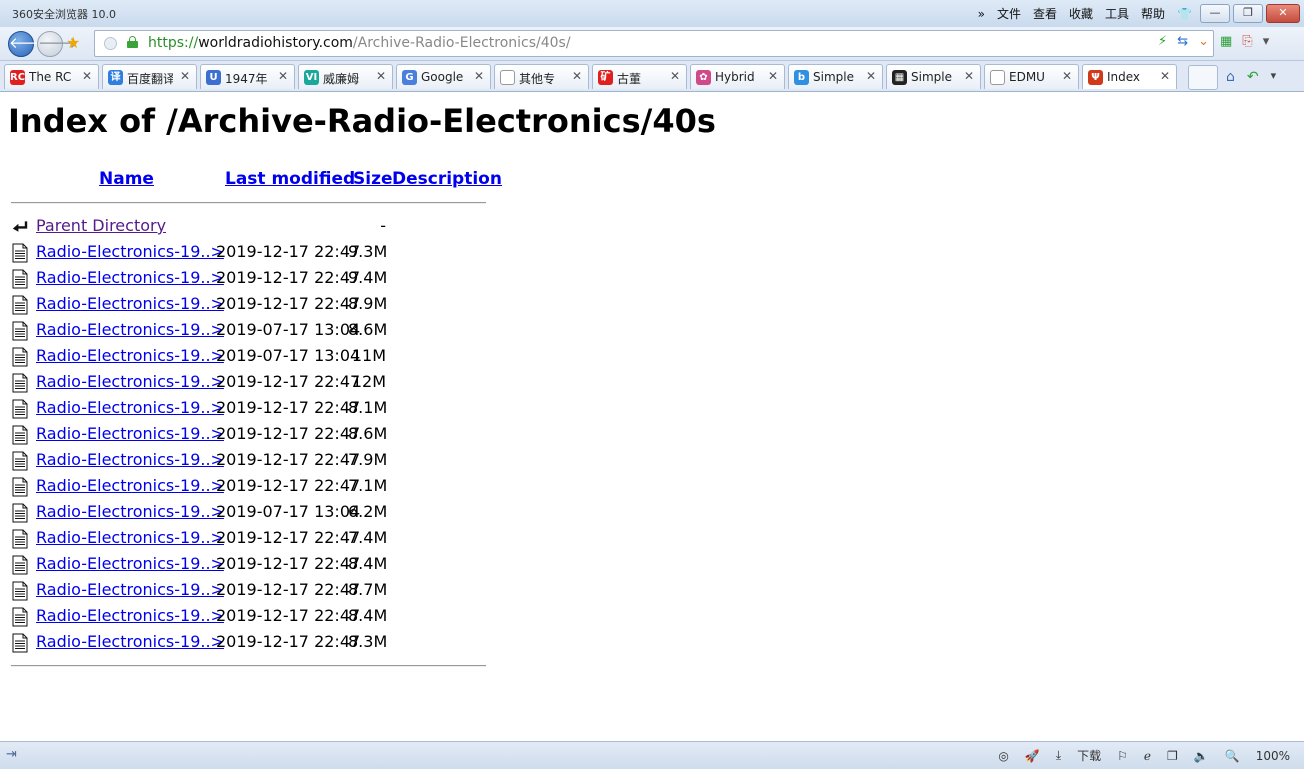 The width and height of the screenshot is (1304, 769). What do you see at coordinates (801, 77) in the screenshot?
I see `tab-favicon-icon: b` at bounding box center [801, 77].